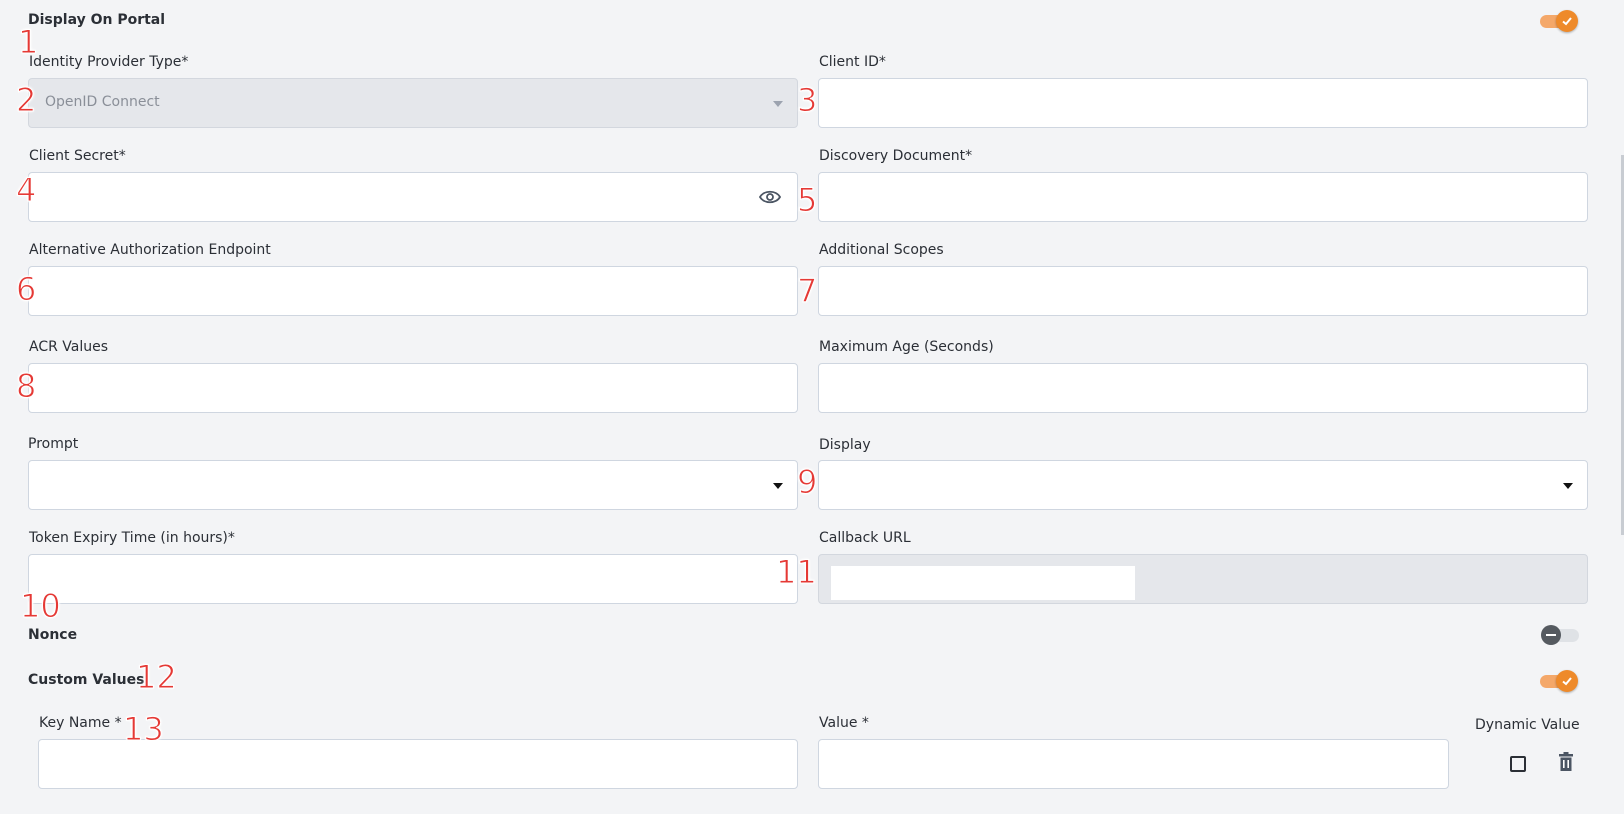 The width and height of the screenshot is (1624, 814). Describe the element at coordinates (1518, 764) in the screenshot. I see `dynamic-value-checkbox` at that location.